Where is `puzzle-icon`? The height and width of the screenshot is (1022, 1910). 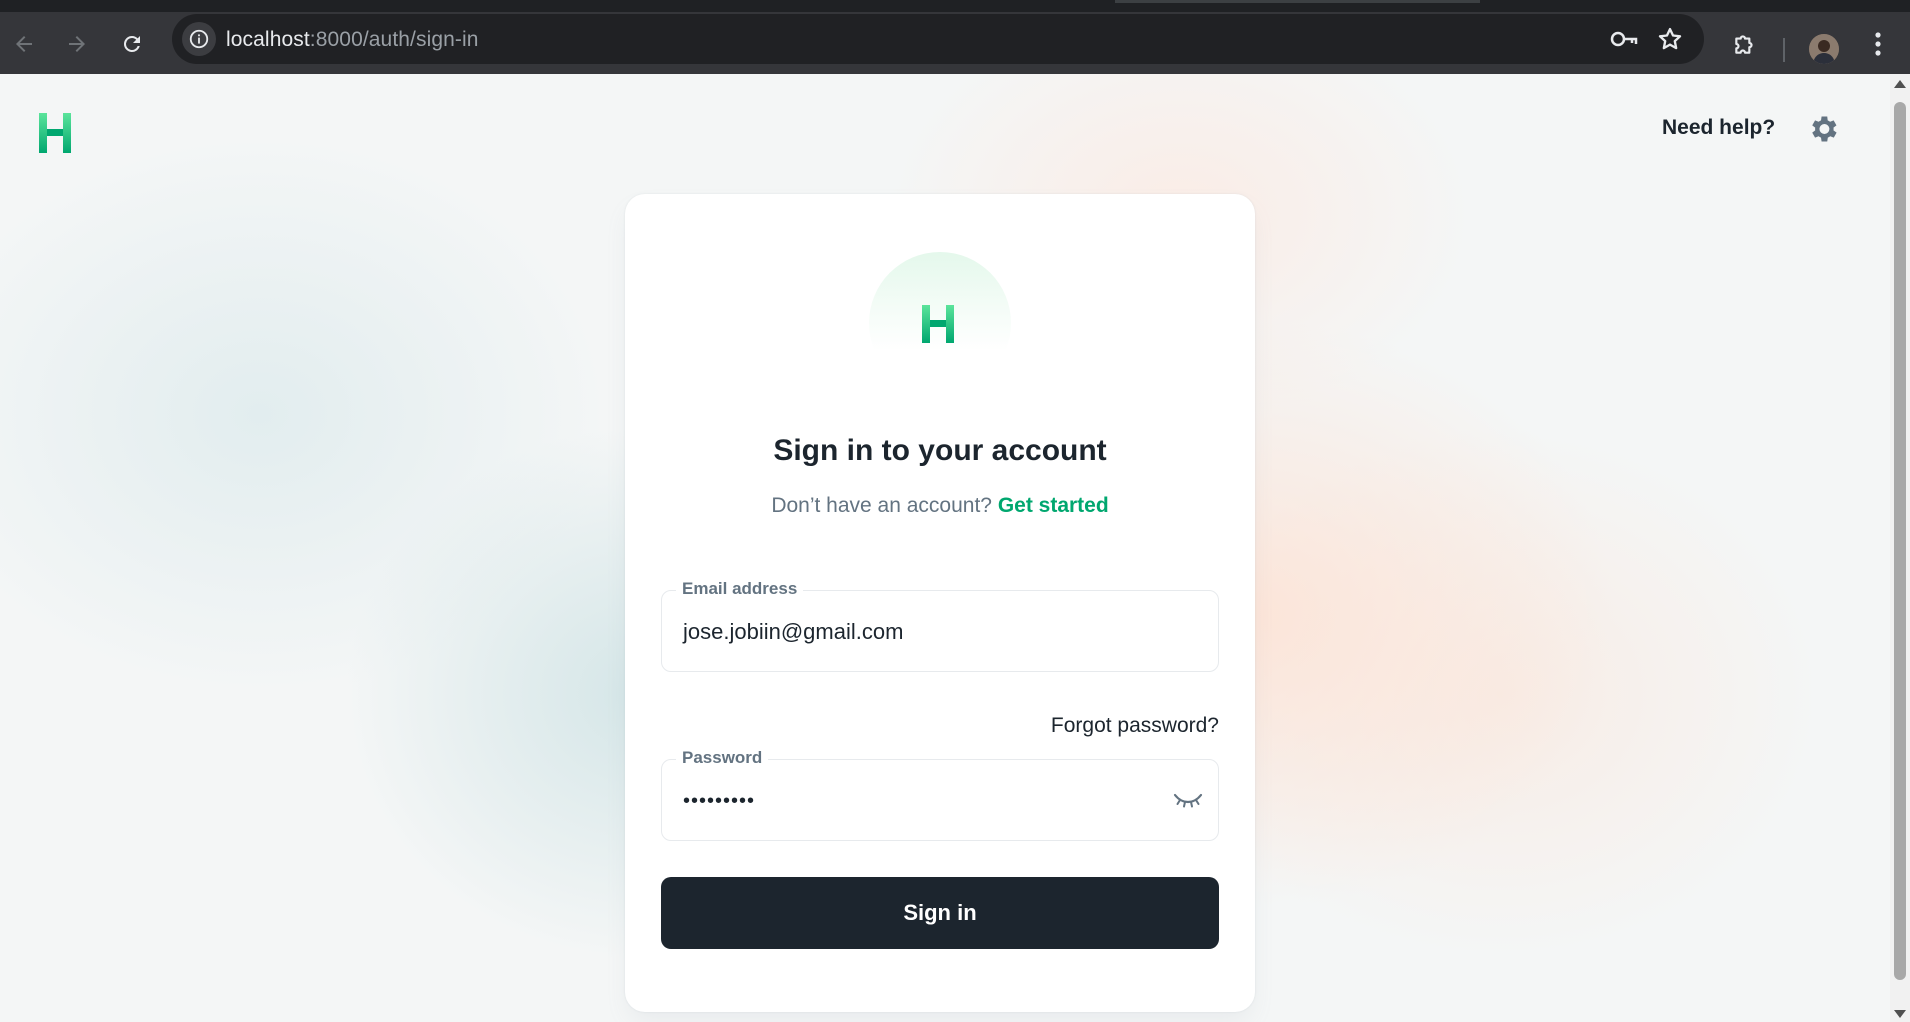
puzzle-icon is located at coordinates (1744, 44).